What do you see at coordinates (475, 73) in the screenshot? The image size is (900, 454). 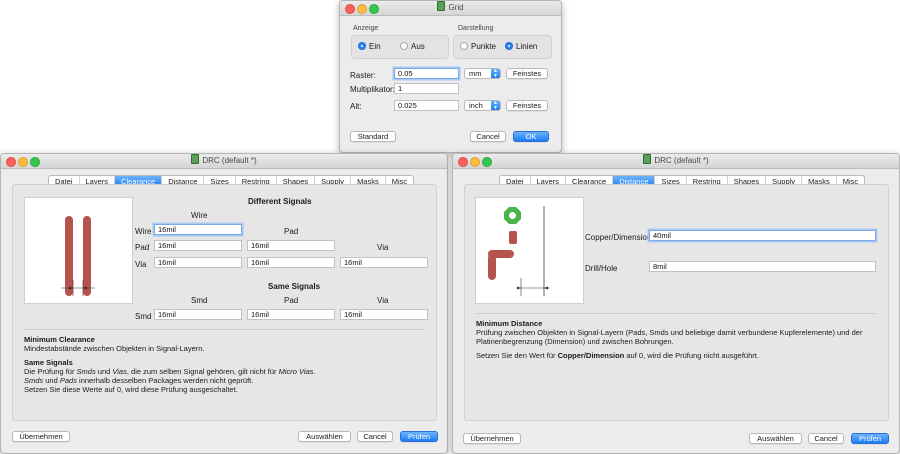 I see `raster-unit-value: mm` at bounding box center [475, 73].